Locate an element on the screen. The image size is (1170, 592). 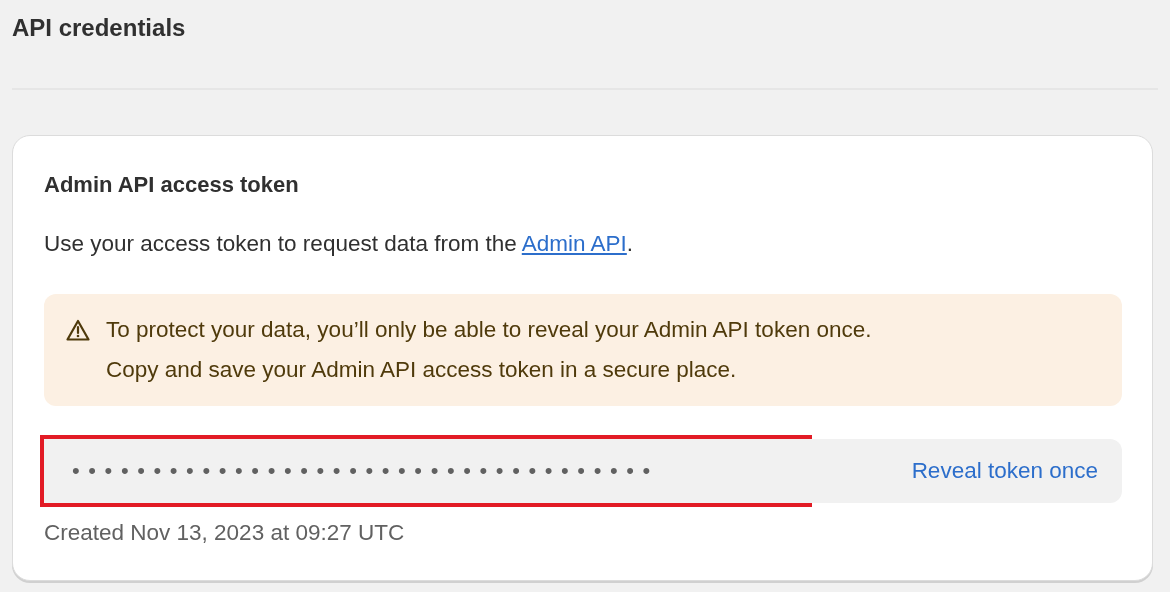
warning-icon is located at coordinates (78, 330).